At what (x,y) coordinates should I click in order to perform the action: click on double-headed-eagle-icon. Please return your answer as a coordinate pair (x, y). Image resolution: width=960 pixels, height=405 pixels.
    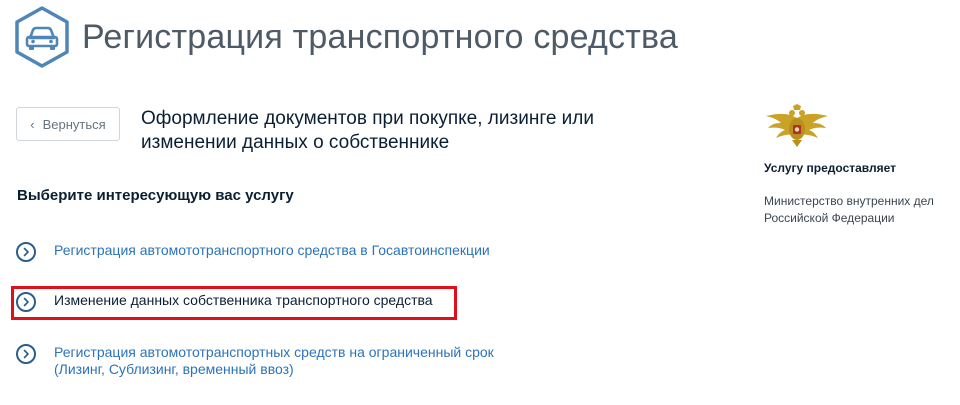
    Looking at the image, I should click on (797, 125).